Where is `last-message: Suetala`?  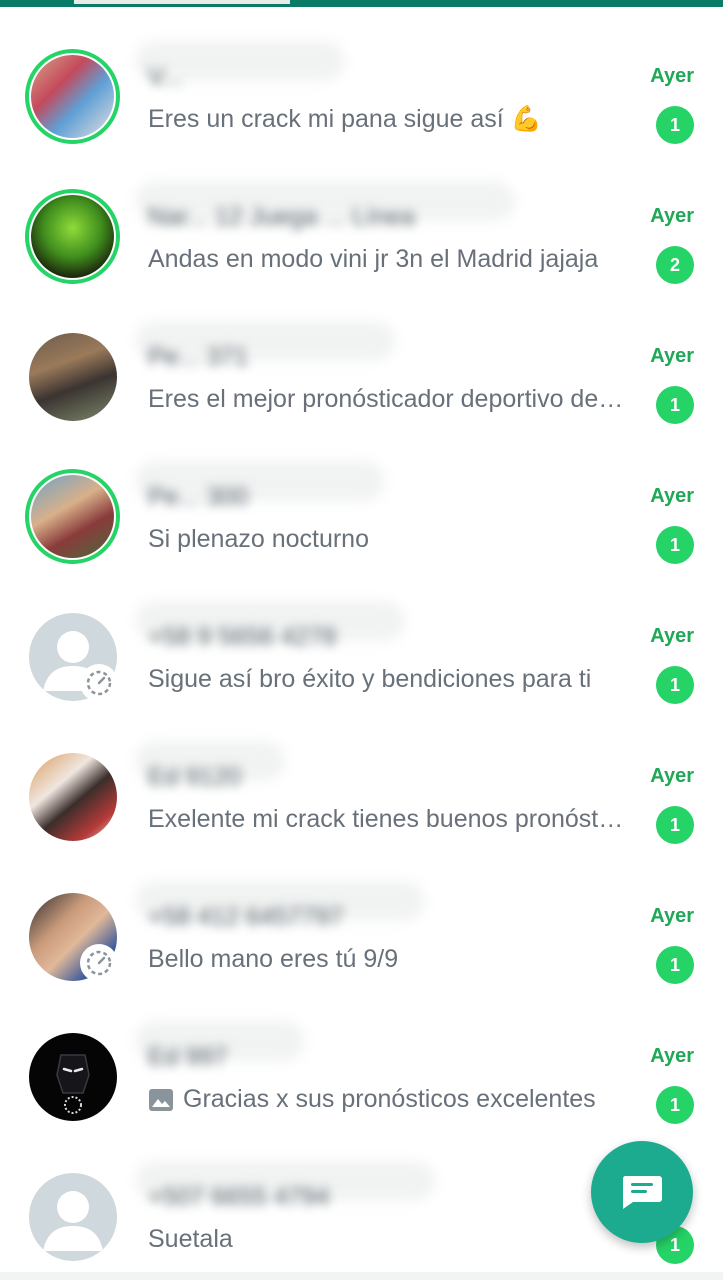
last-message: Suetala is located at coordinates (190, 1239).